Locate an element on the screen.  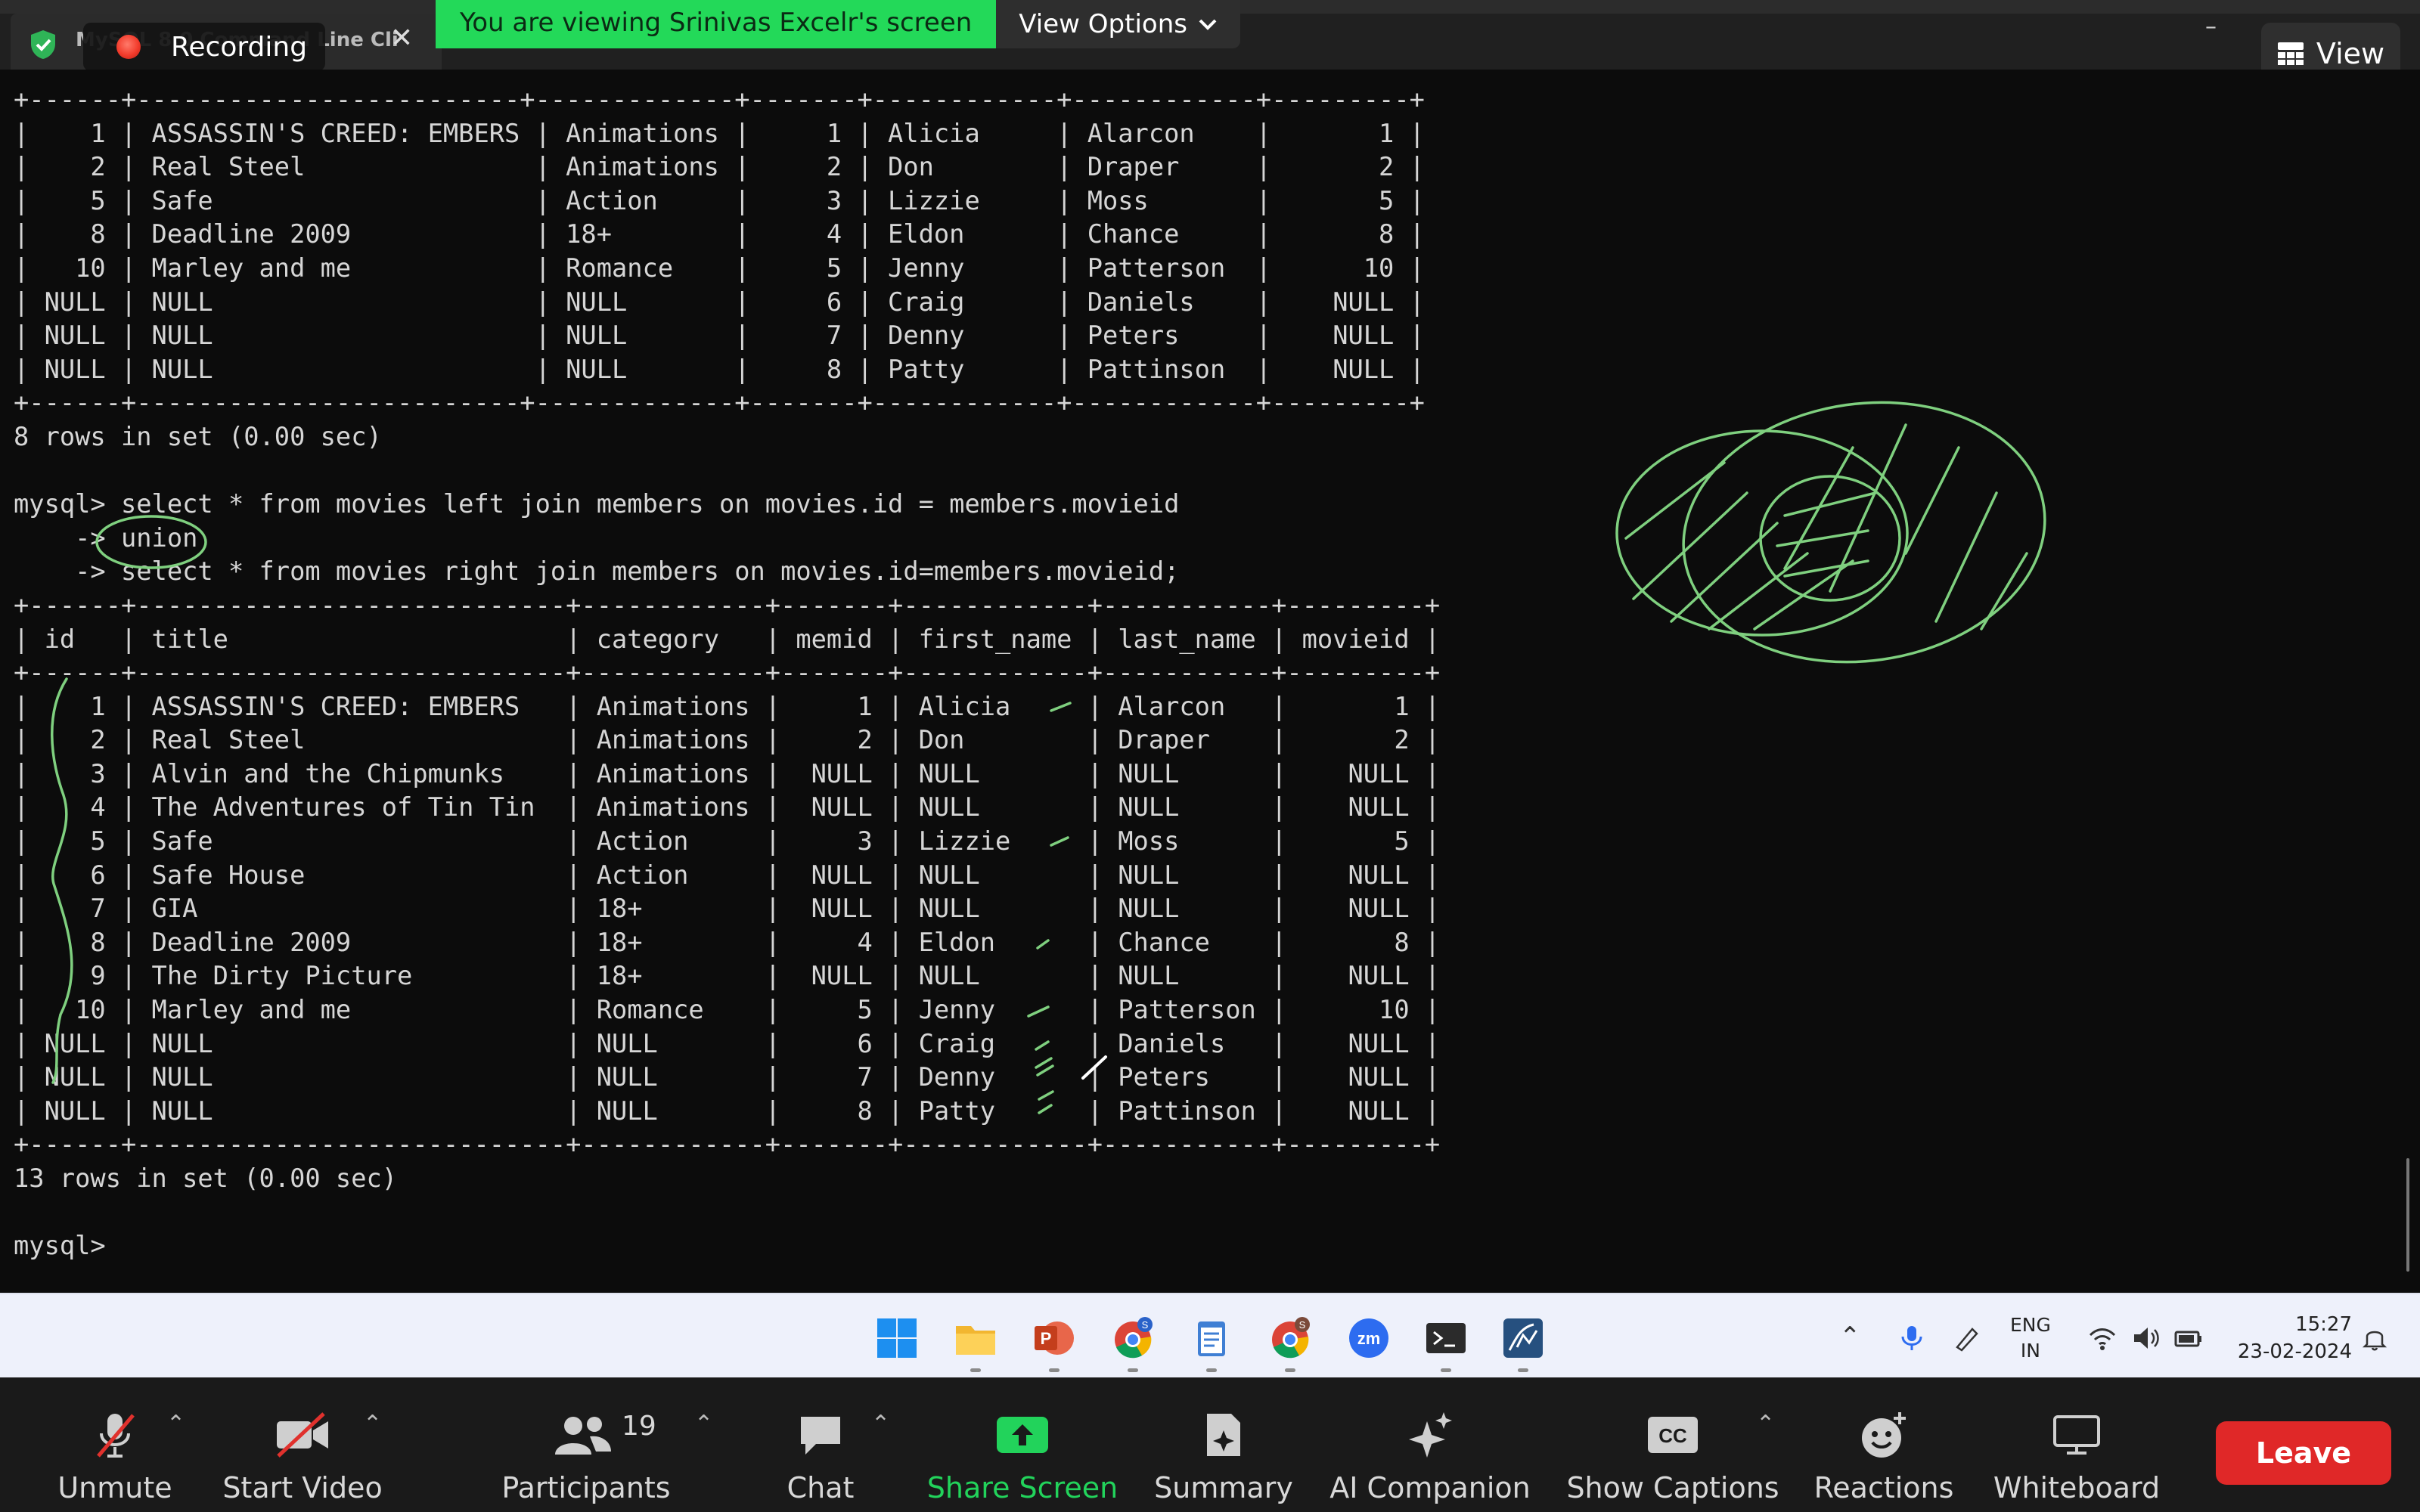
ai-companion-button: AI Companion is located at coordinates (1430, 1444).